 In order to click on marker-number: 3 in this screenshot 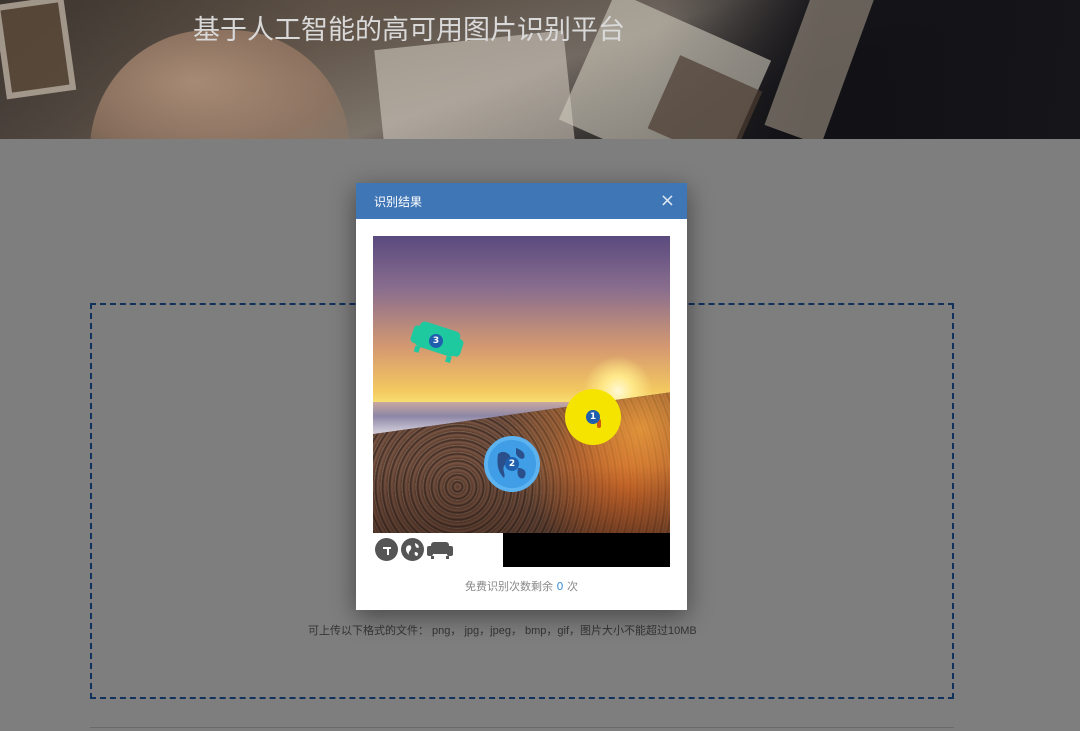, I will do `click(436, 341)`.